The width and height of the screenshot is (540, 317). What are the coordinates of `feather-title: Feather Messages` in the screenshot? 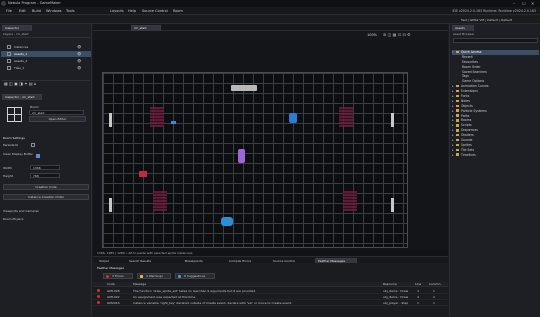 It's located at (111, 268).